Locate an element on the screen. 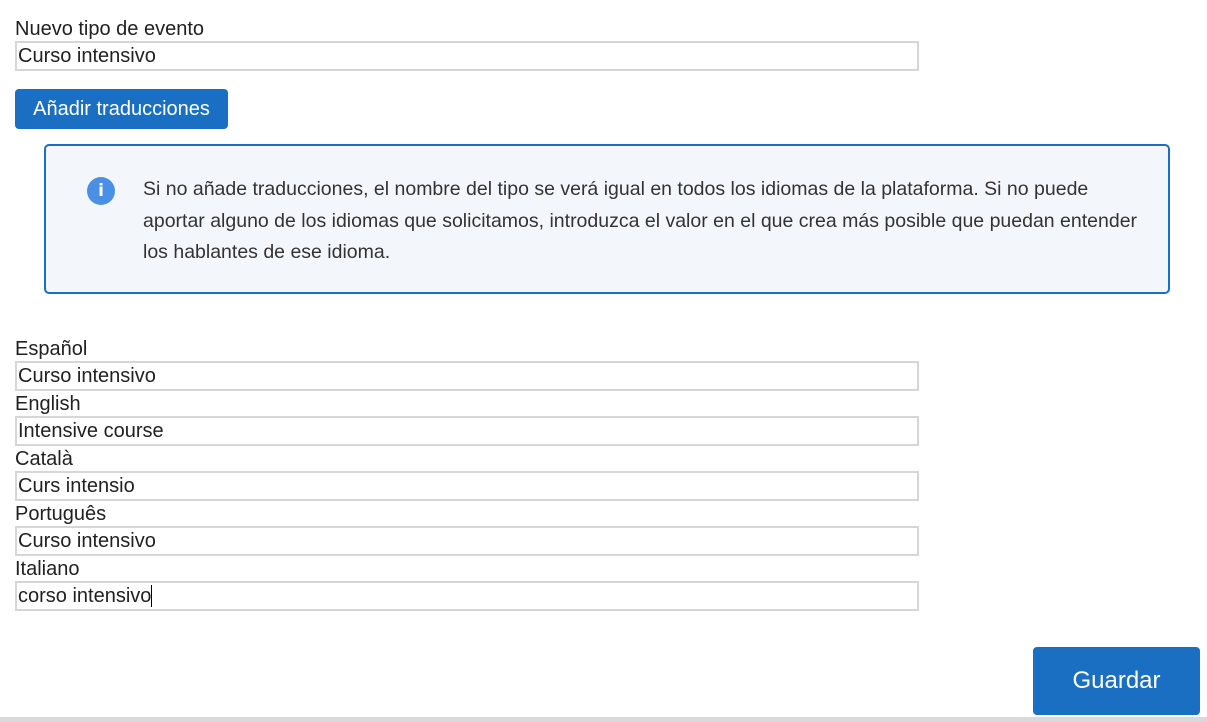 This screenshot has width=1207, height=722. translation-input-pt: Curso intensivo is located at coordinates (467, 541).